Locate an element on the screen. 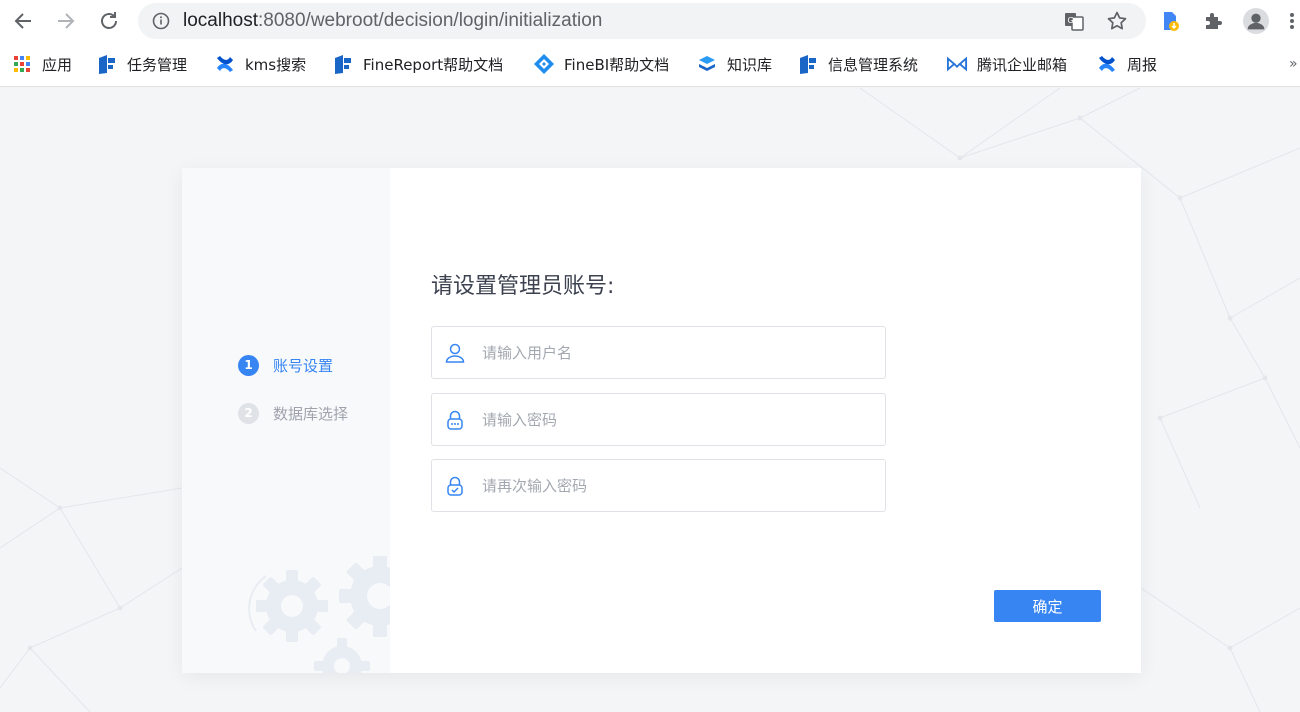 The width and height of the screenshot is (1300, 712). bookmark-finereport-docs: FineReport帮助文档 is located at coordinates (418, 64).